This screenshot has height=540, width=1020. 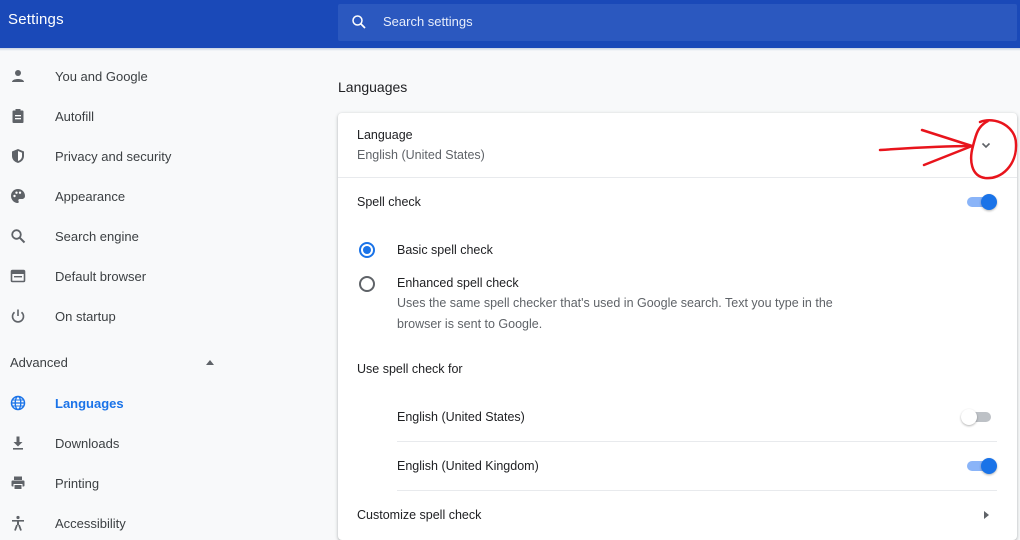 I want to click on browser-icon, so click(x=18, y=276).